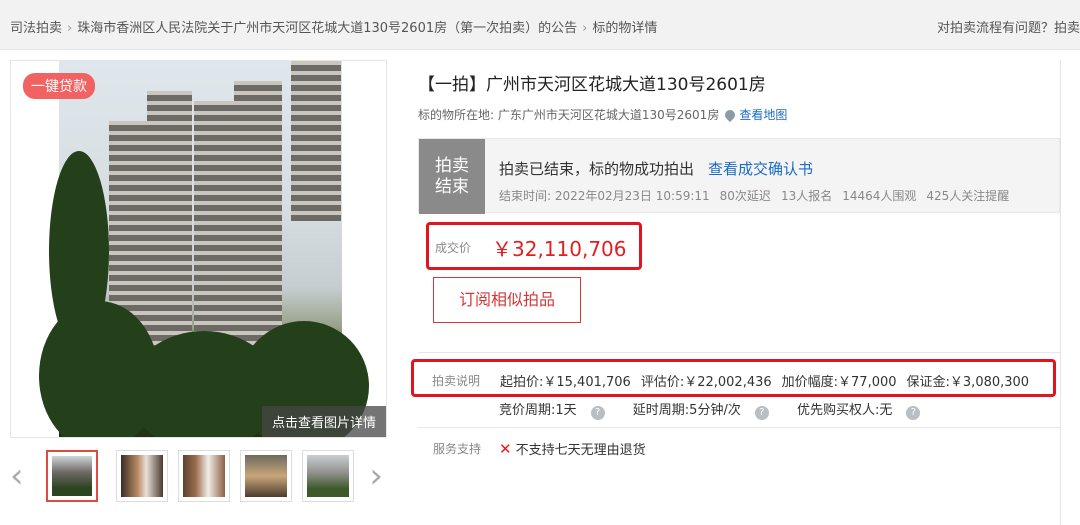 The height and width of the screenshot is (525, 1080). What do you see at coordinates (1008, 26) in the screenshot?
I see `help-link: 对拍卖流程有问题？拍卖` at bounding box center [1008, 26].